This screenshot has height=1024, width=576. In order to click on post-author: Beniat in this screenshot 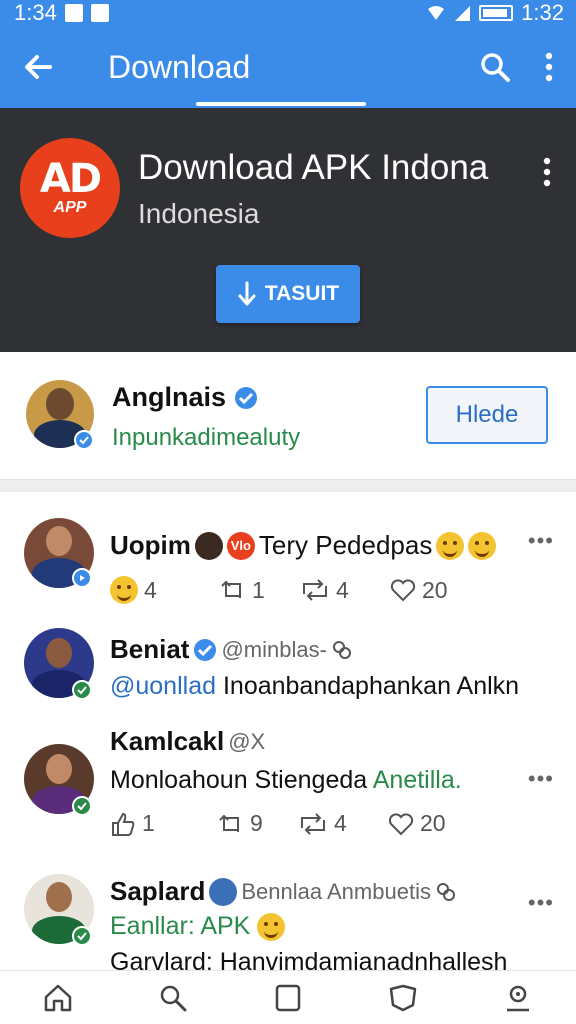, I will do `click(150, 649)`.